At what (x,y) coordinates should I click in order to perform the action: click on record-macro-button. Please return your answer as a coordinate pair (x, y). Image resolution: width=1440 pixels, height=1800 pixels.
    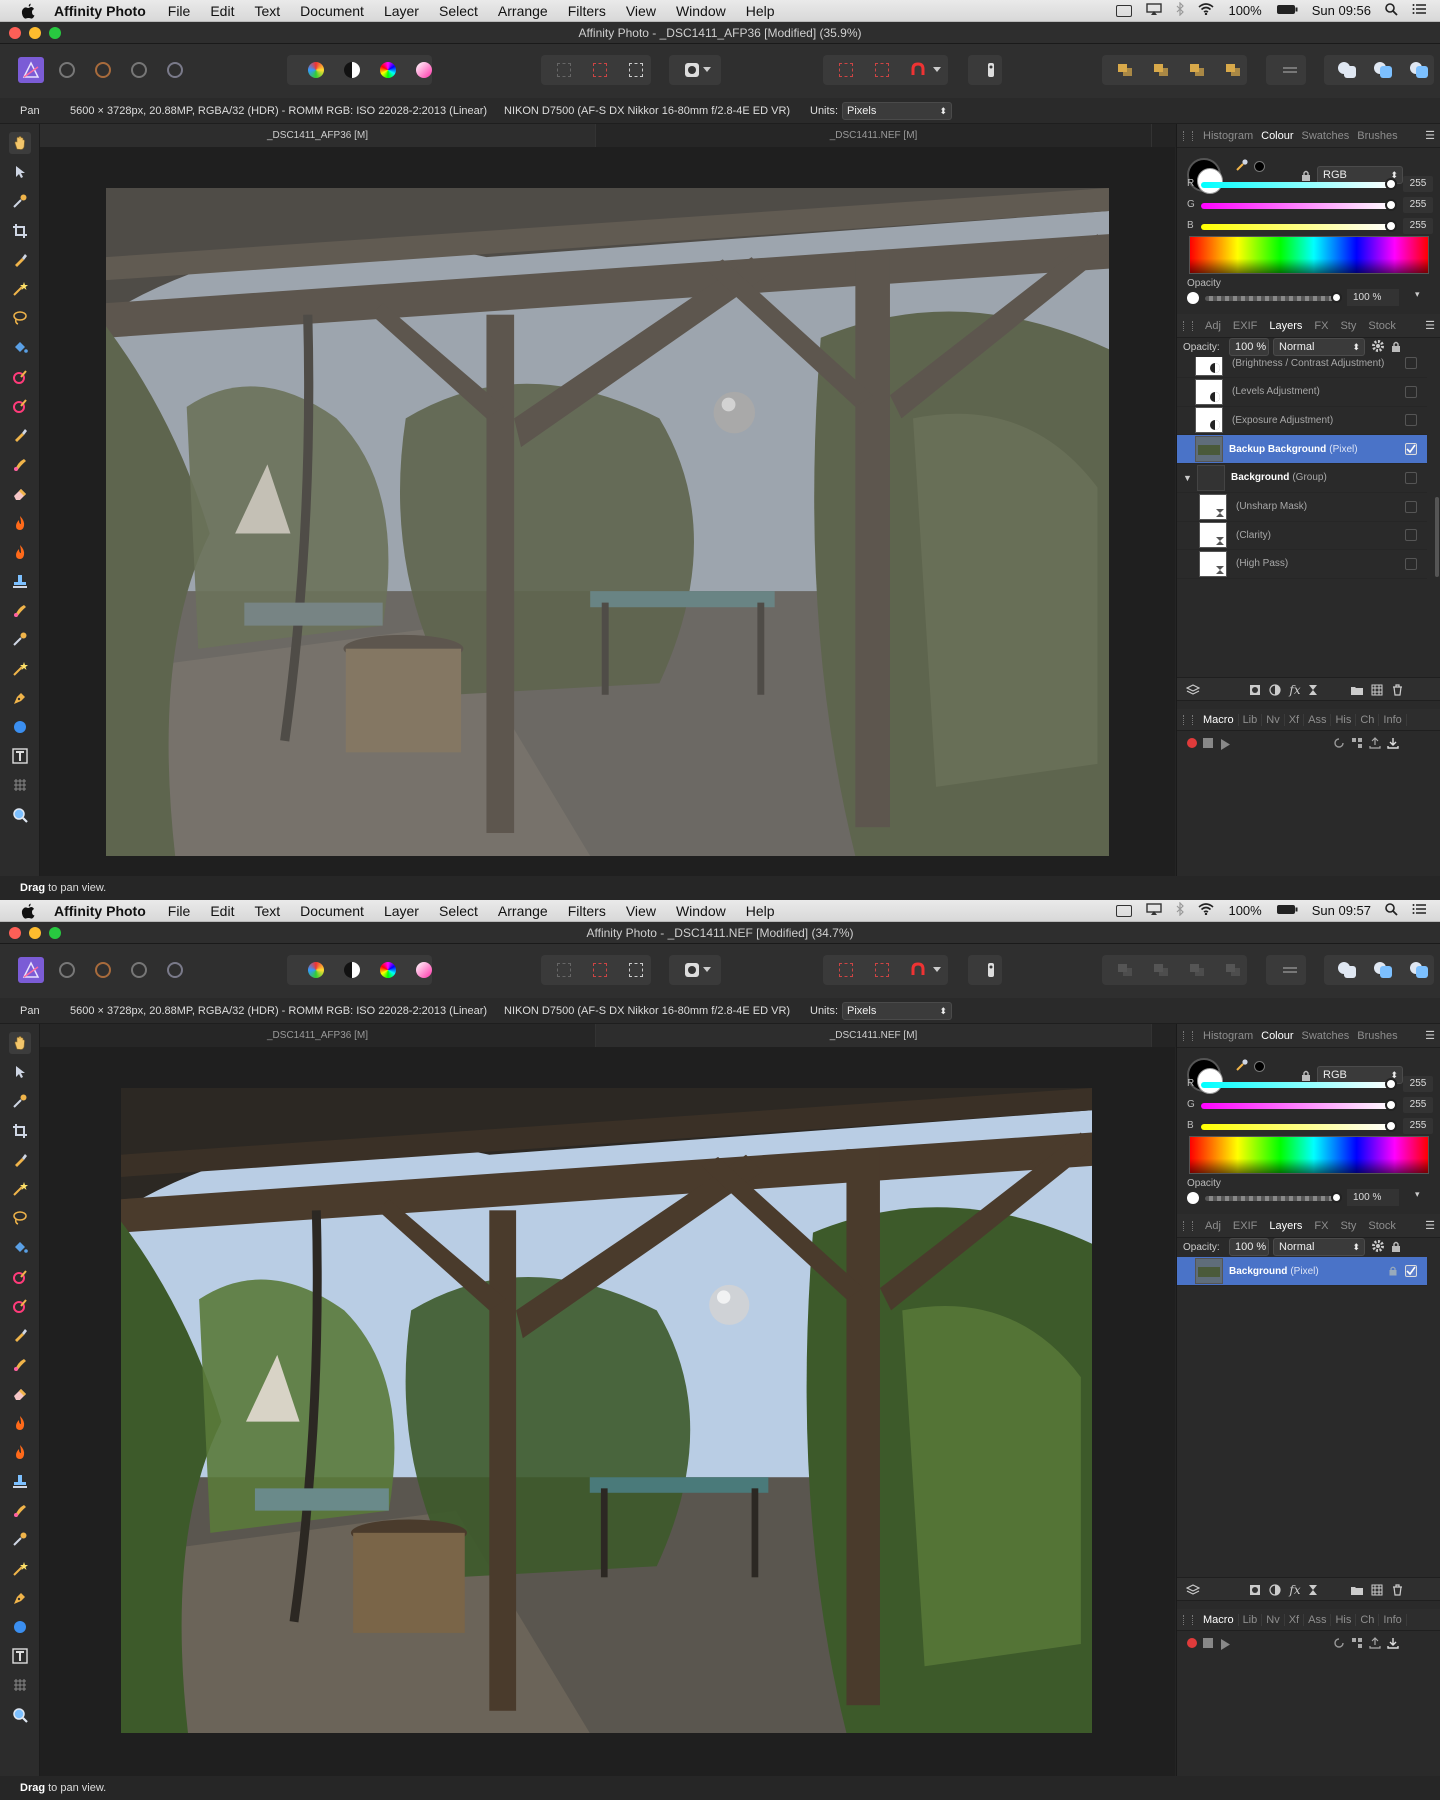
    Looking at the image, I should click on (1192, 743).